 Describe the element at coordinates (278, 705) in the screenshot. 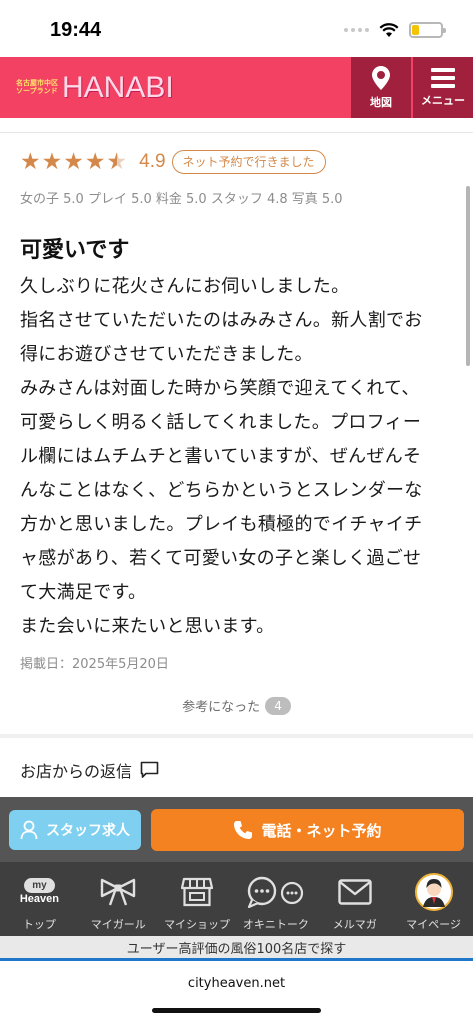

I see `helpful-count: 4` at that location.